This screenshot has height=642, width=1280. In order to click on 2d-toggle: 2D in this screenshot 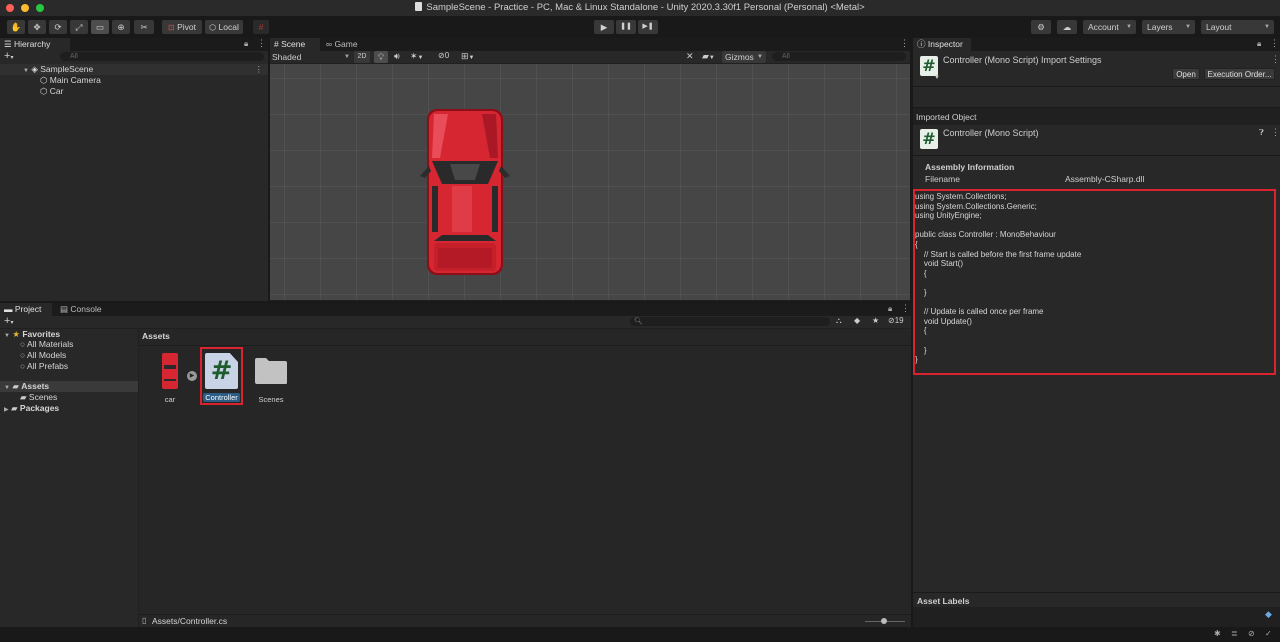, I will do `click(362, 57)`.